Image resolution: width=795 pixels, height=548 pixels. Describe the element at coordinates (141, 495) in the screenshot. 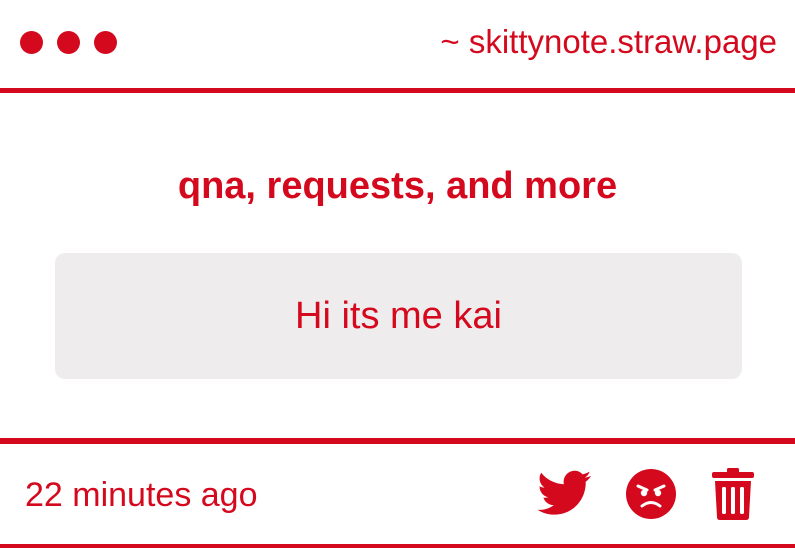

I see `timestamp: 22 minutes ago` at that location.